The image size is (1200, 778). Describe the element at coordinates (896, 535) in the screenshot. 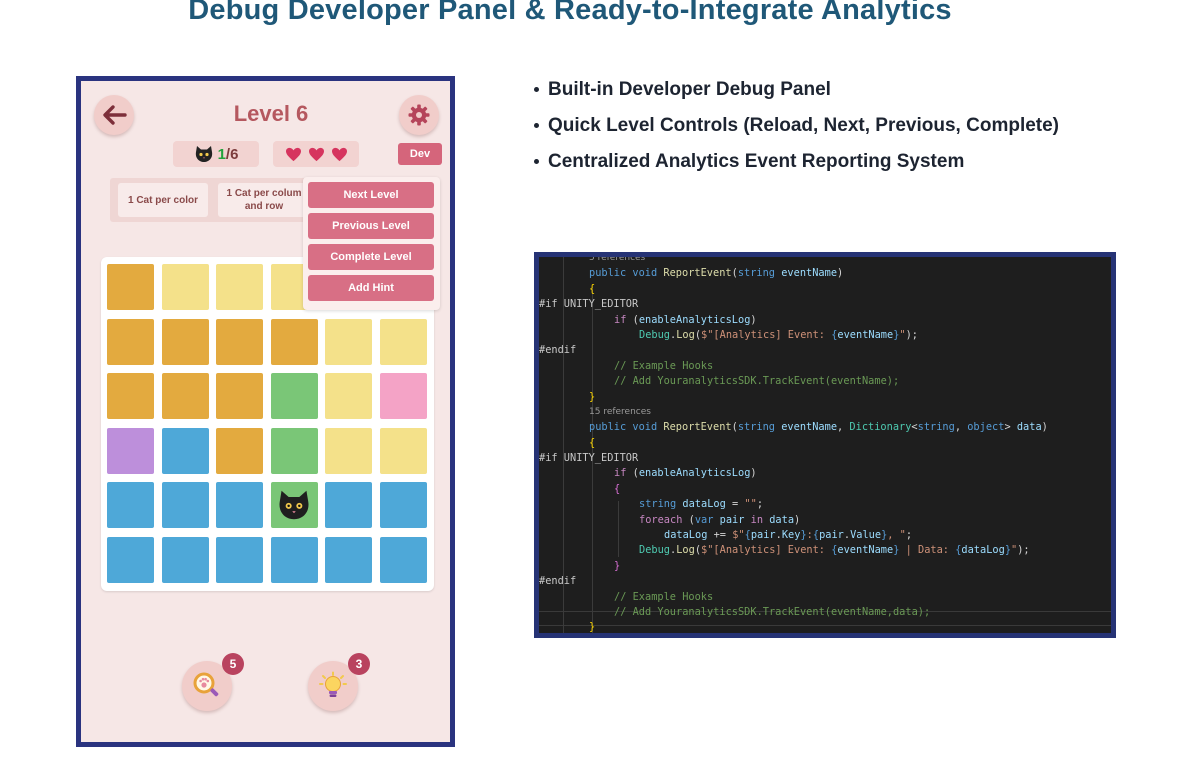

I see `code-token: , "` at that location.